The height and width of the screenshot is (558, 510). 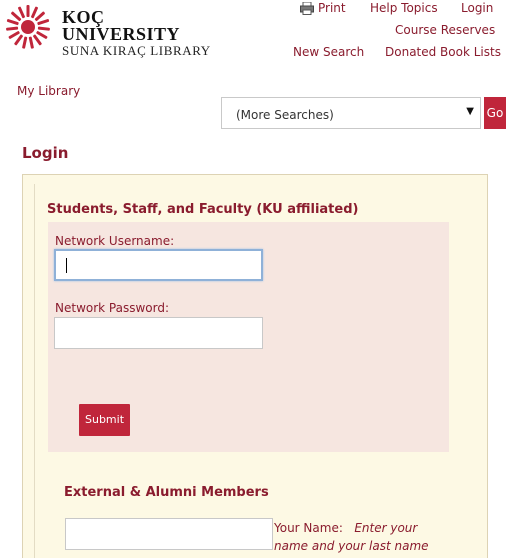 I want to click on logo-text-library: SUNA KIRAÇ LIBRARY, so click(x=136, y=50).